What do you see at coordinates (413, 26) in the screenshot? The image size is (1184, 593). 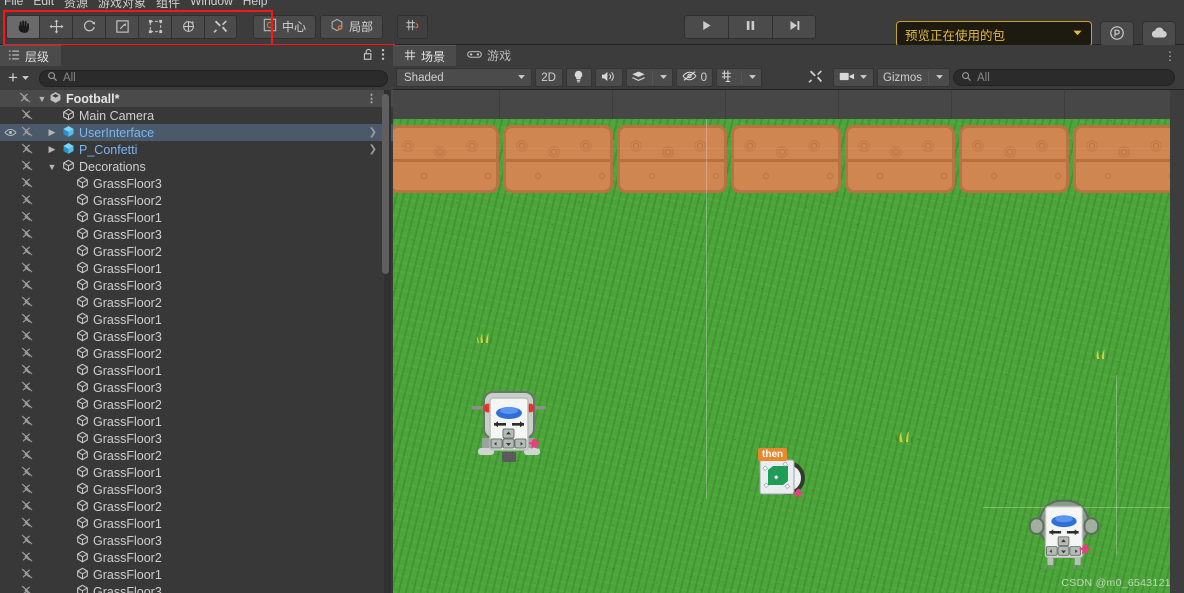 I see `snap-toggle-button` at bounding box center [413, 26].